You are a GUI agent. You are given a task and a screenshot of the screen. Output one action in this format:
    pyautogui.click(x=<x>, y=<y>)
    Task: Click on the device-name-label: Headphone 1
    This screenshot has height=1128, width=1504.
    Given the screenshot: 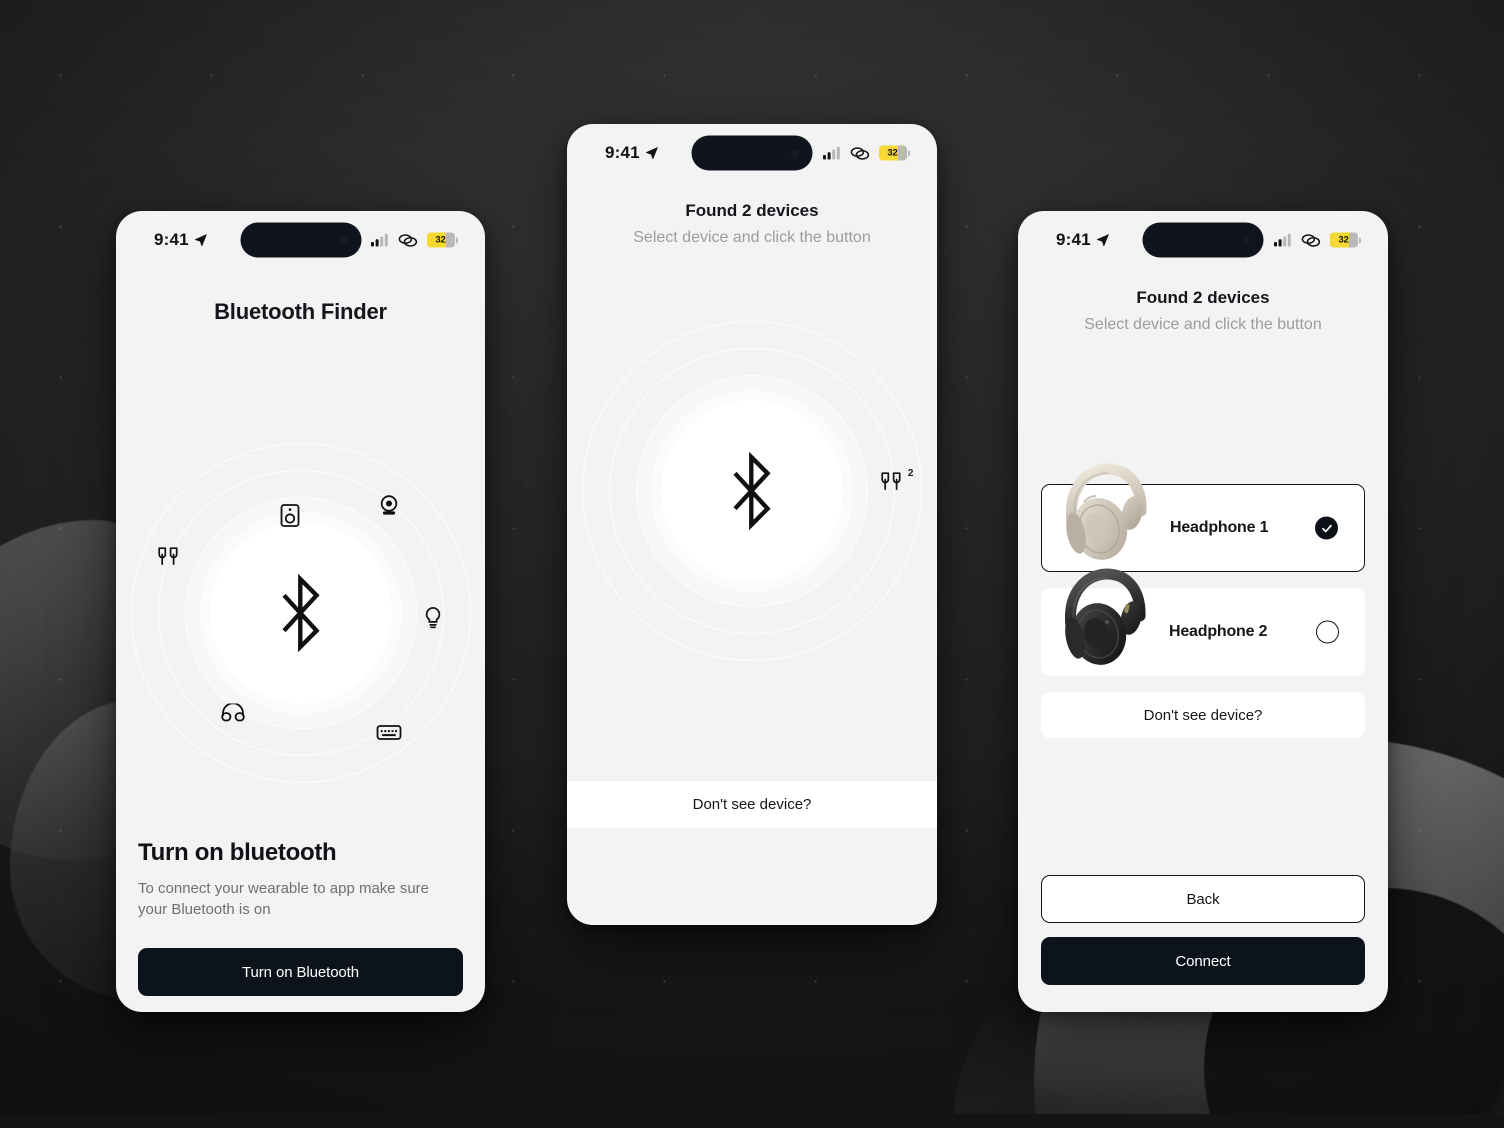 What is the action you would take?
    pyautogui.click(x=1219, y=527)
    